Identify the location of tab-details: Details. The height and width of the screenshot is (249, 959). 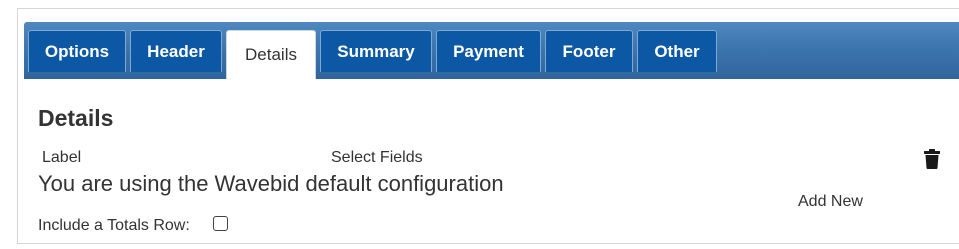
(271, 54).